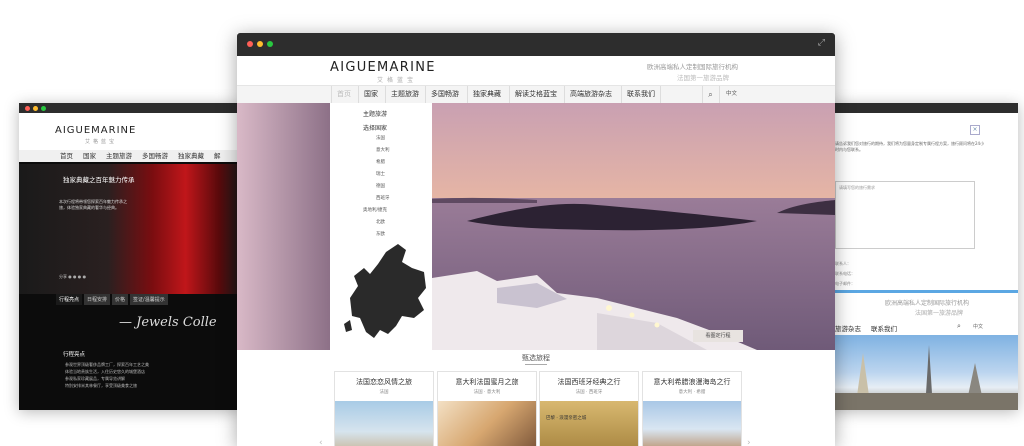 This screenshot has width=1024, height=446. I want to click on trip-card-sub: 意大利 · 希腊, so click(692, 392).